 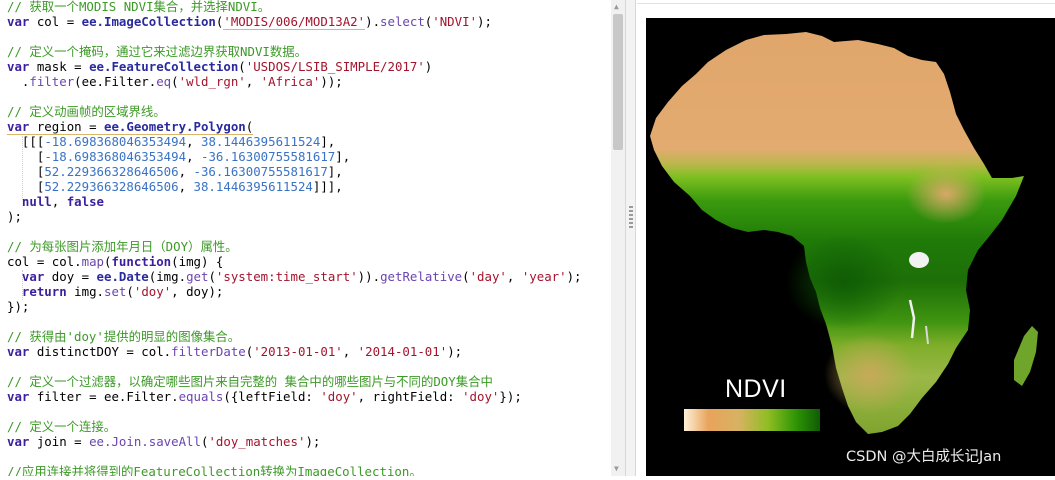 What do you see at coordinates (260, 171) in the screenshot?
I see `code-token: -36.16300755581617` at bounding box center [260, 171].